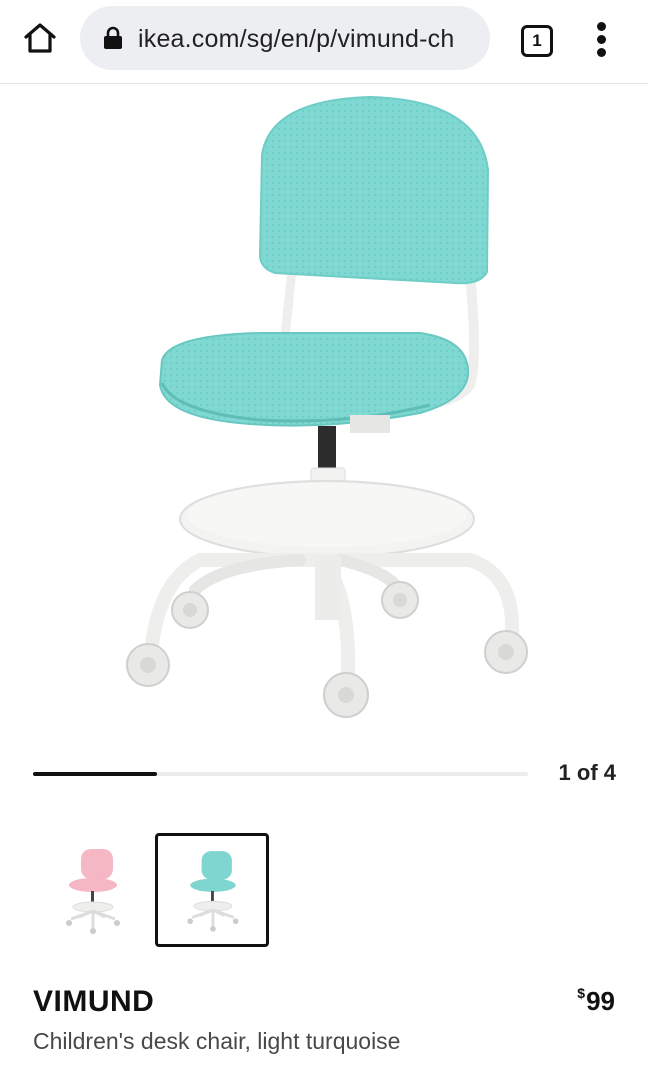 This screenshot has width=648, height=1080. Describe the element at coordinates (113, 37) in the screenshot. I see `lock-icon` at that location.